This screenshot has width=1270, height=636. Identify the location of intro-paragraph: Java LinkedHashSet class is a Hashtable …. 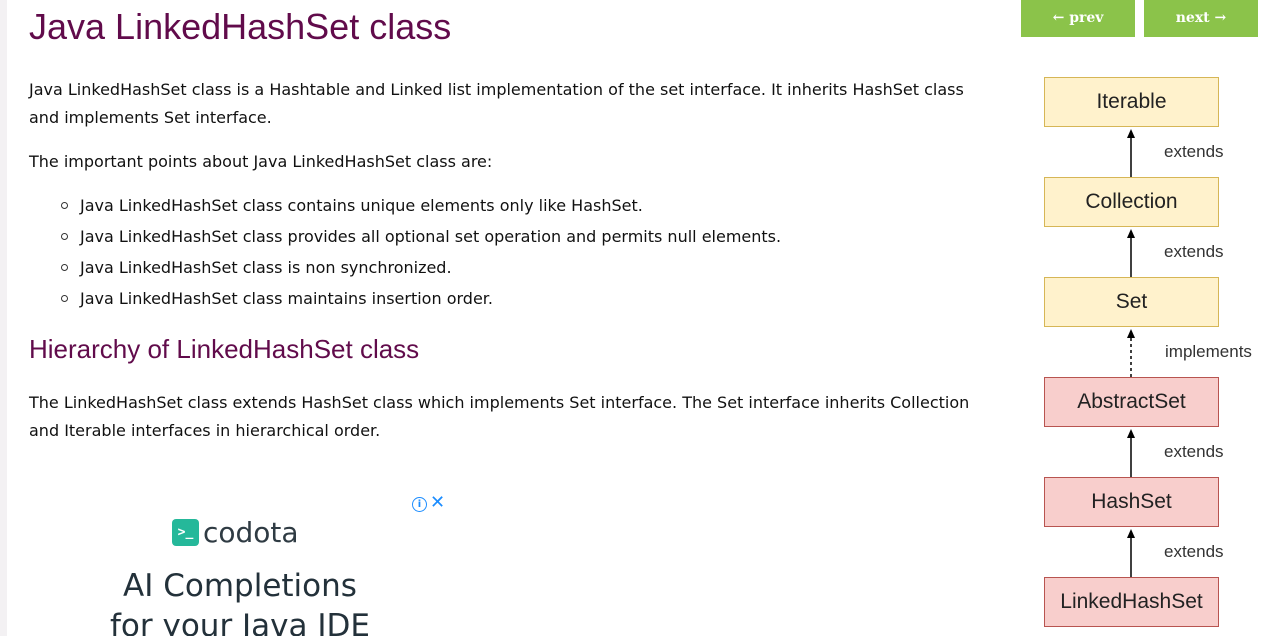
(496, 103).